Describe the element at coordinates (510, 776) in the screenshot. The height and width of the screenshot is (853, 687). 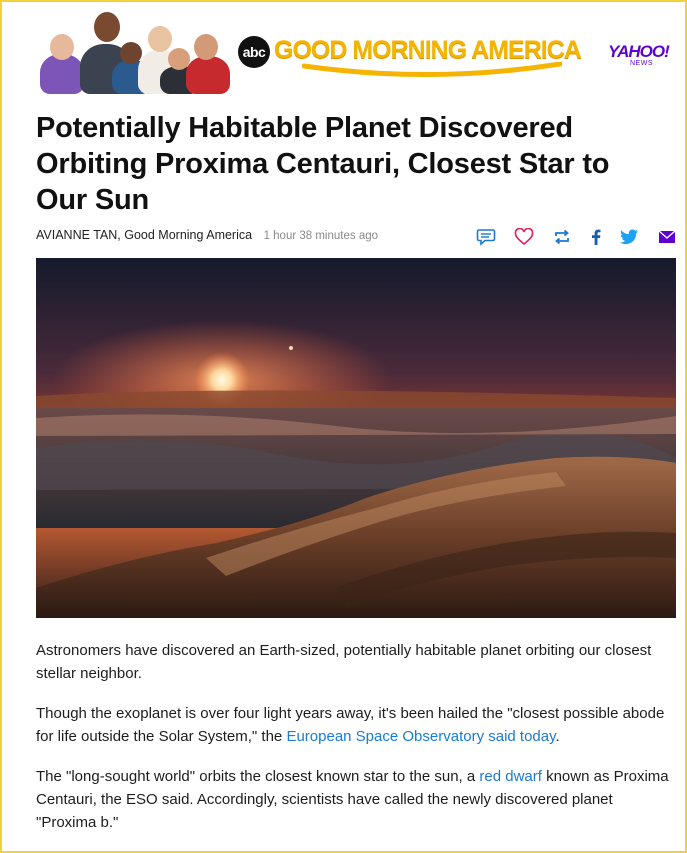
I see `red-dwarf-link: red dwarf` at that location.